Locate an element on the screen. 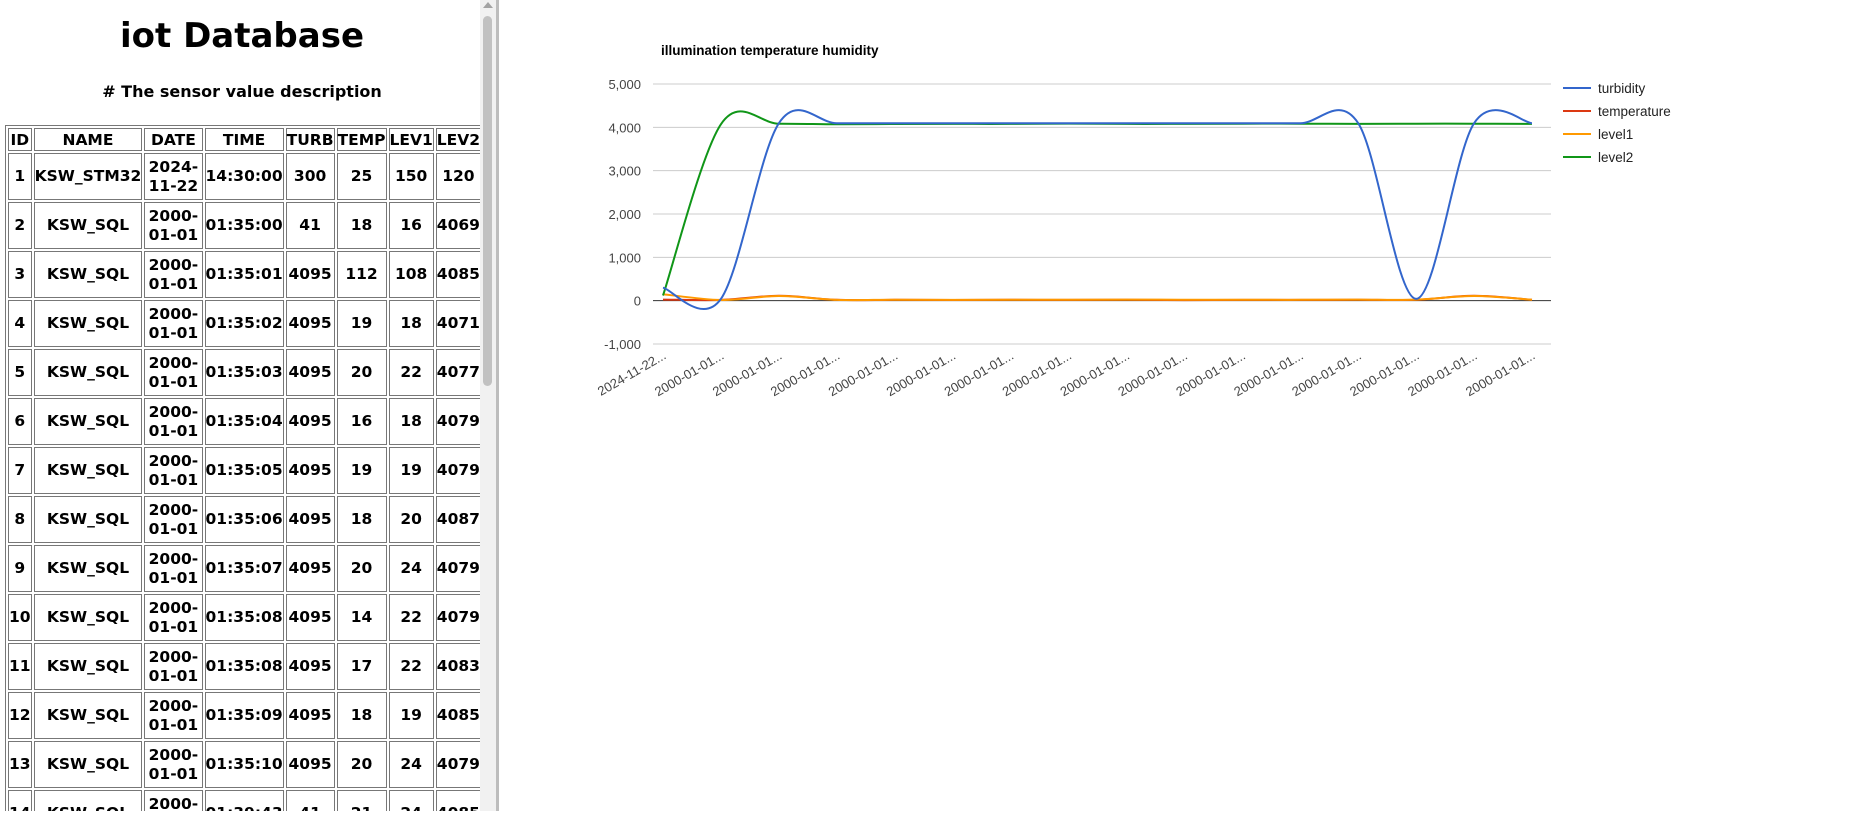 Image resolution: width=1857 pixels, height=815 pixels. table-row: 10 KSW_SQL 2000-01-01 01:35:08 4095 14 22 4079 is located at coordinates (244, 617).